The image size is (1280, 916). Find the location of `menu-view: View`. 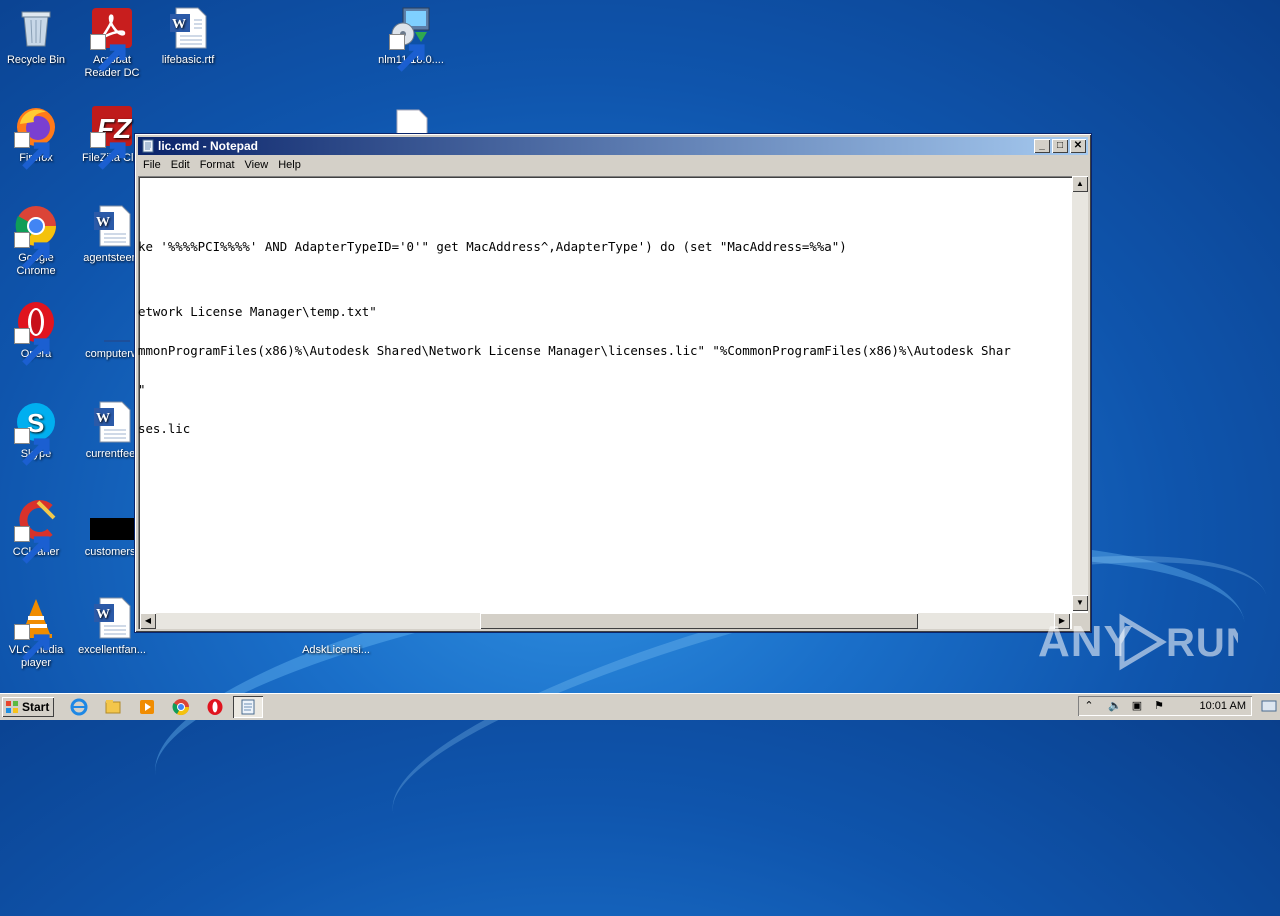

menu-view: View is located at coordinates (257, 165).